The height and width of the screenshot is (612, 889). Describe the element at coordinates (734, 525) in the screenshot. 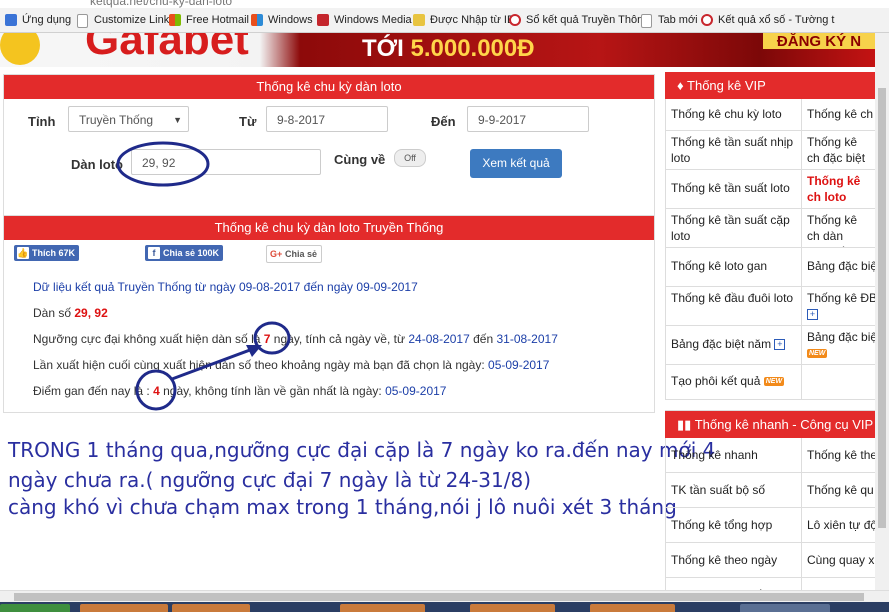

I see `quick-link: Thống kê tổng hợp` at that location.